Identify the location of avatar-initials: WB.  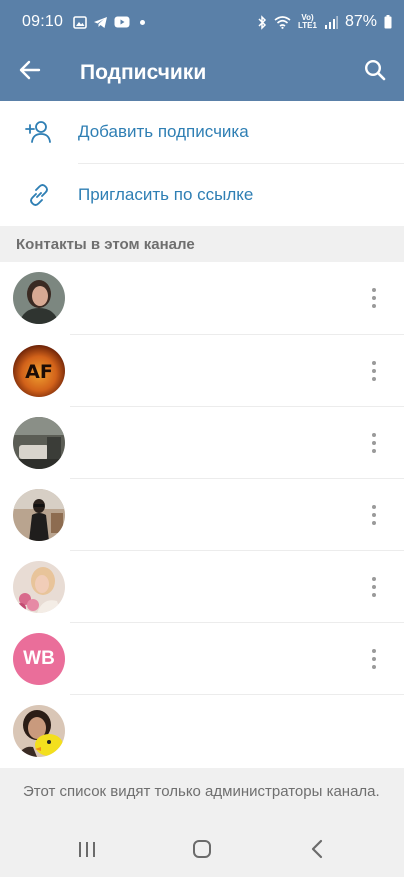
(39, 659).